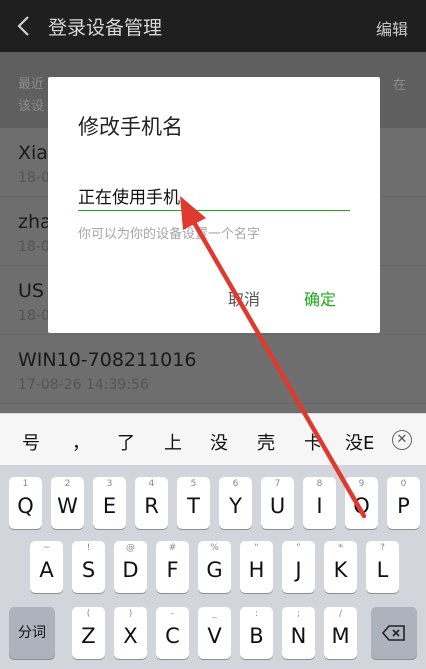 Image resolution: width=426 pixels, height=669 pixels. I want to click on edit-button: 编辑, so click(392, 28).